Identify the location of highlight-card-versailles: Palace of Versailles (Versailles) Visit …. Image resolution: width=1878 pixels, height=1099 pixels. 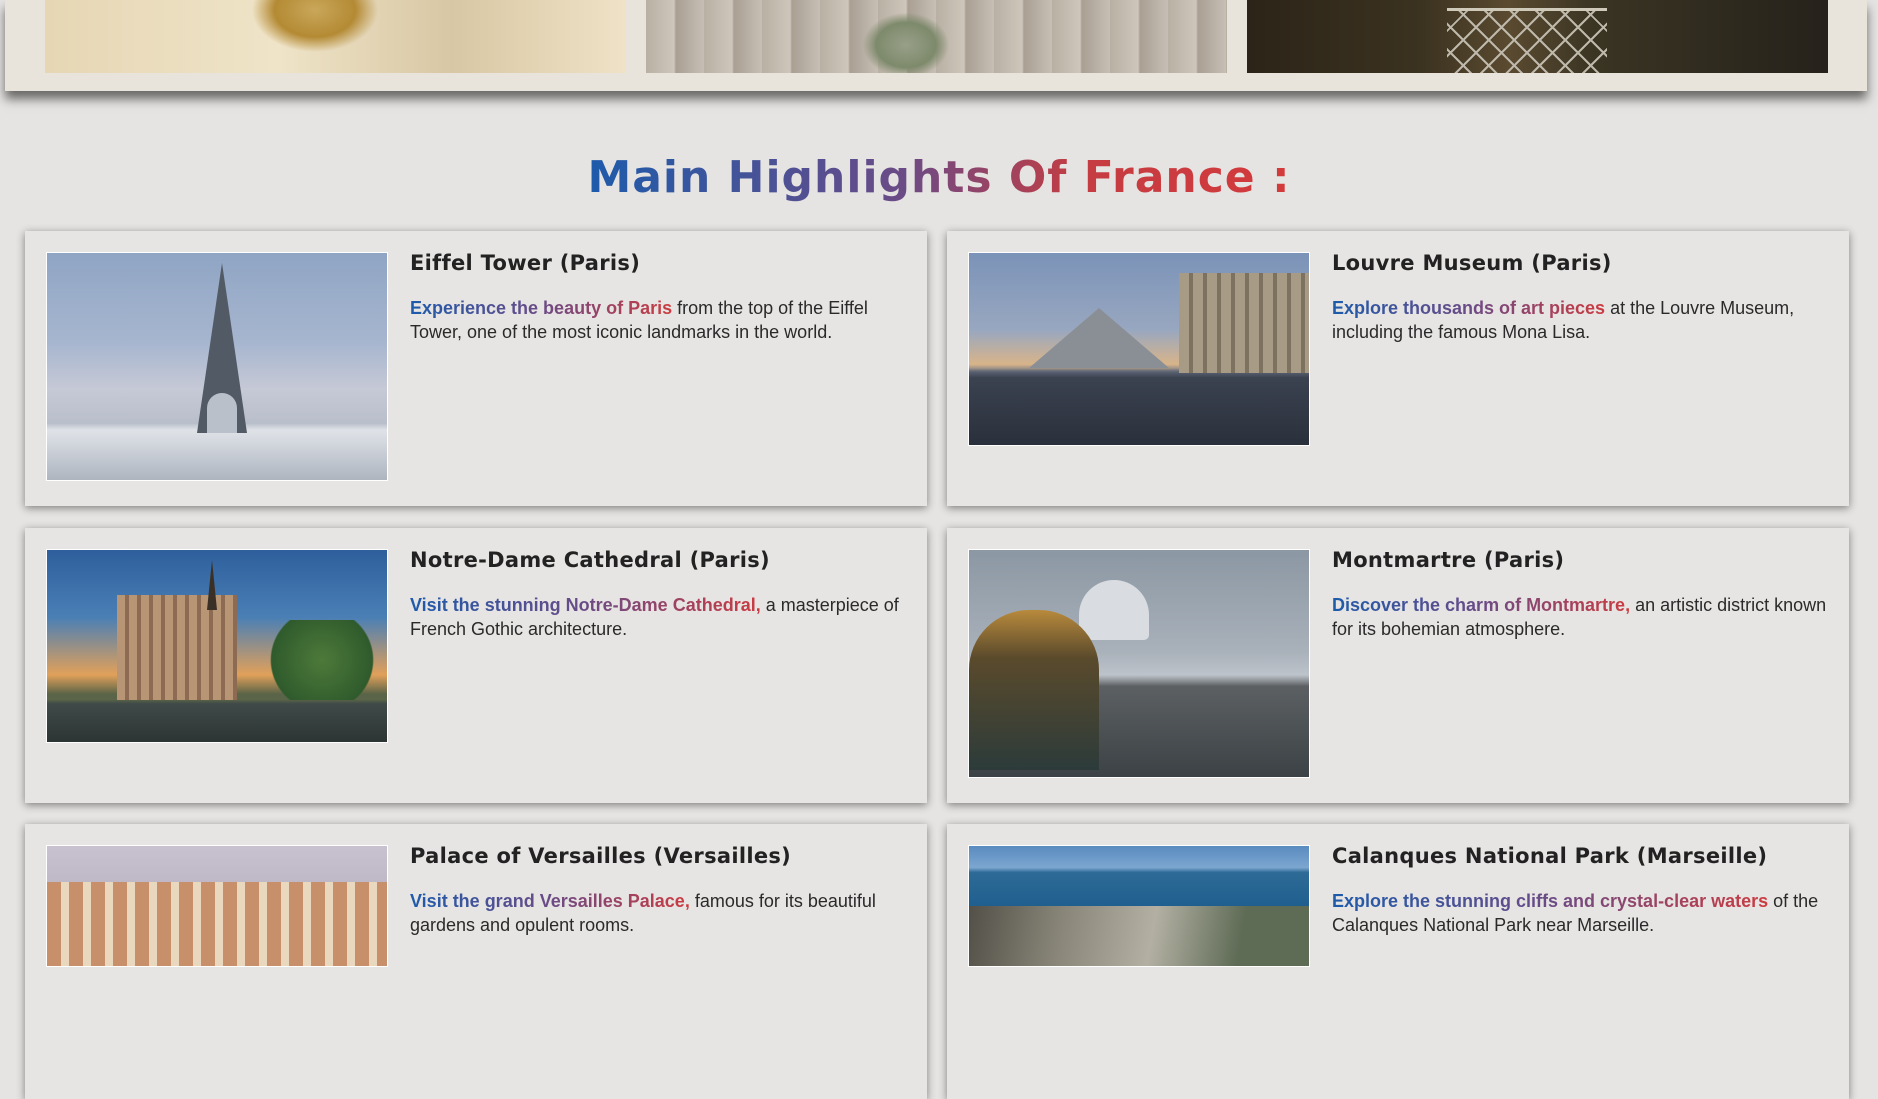
(476, 961).